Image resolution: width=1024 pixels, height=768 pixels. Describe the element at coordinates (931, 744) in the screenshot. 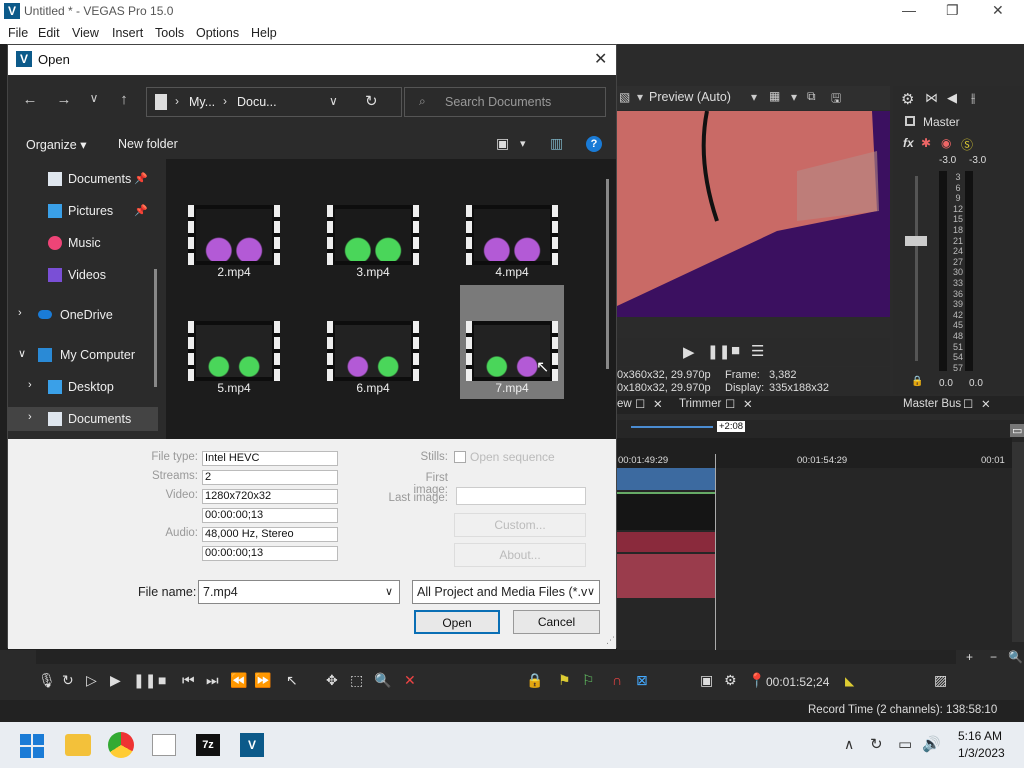

I see `volume-icon: 🔊` at that location.